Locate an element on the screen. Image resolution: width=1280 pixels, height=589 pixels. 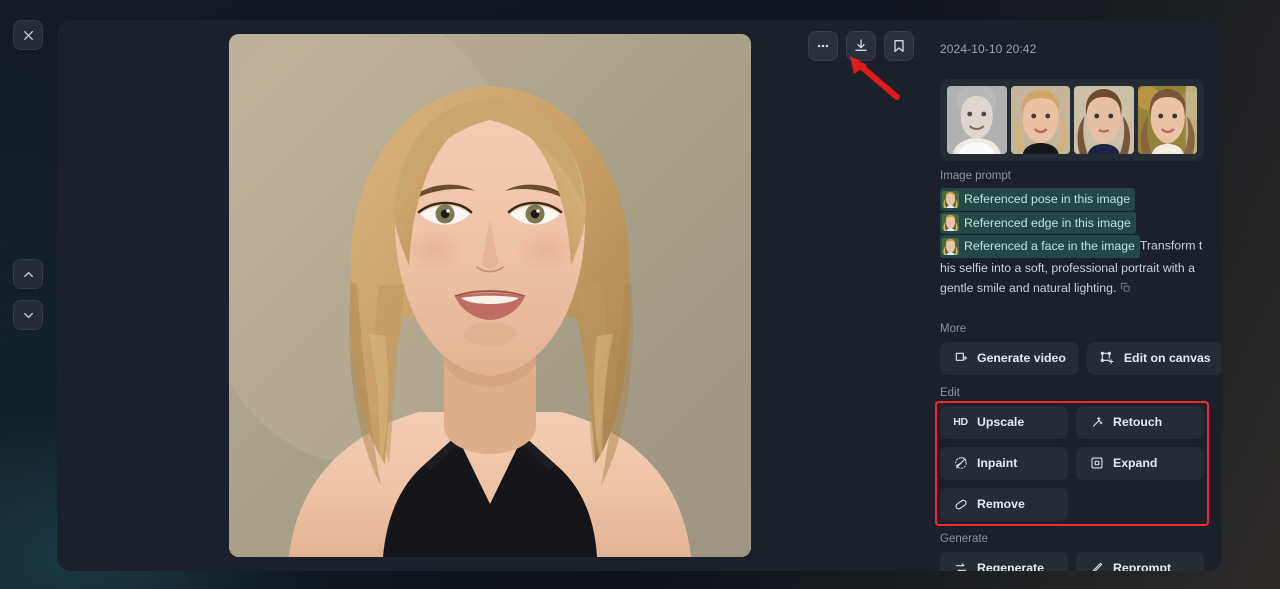
remove-label: Remove is located at coordinates (1001, 504).